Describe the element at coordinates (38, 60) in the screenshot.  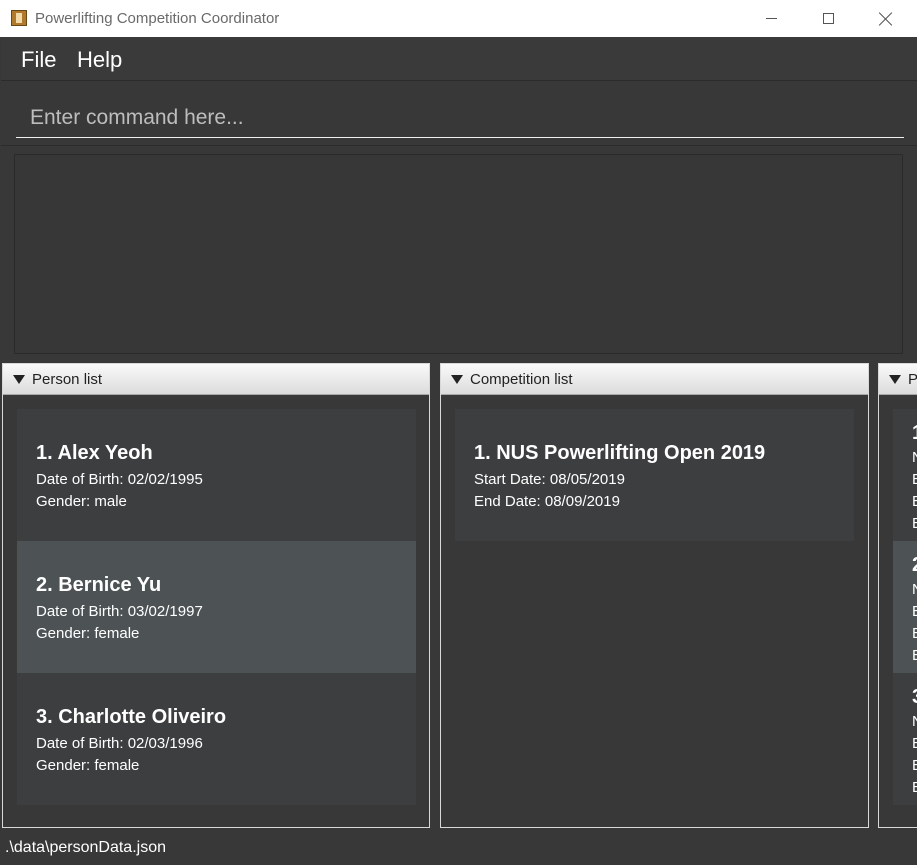
I see `menu-file: File` at that location.